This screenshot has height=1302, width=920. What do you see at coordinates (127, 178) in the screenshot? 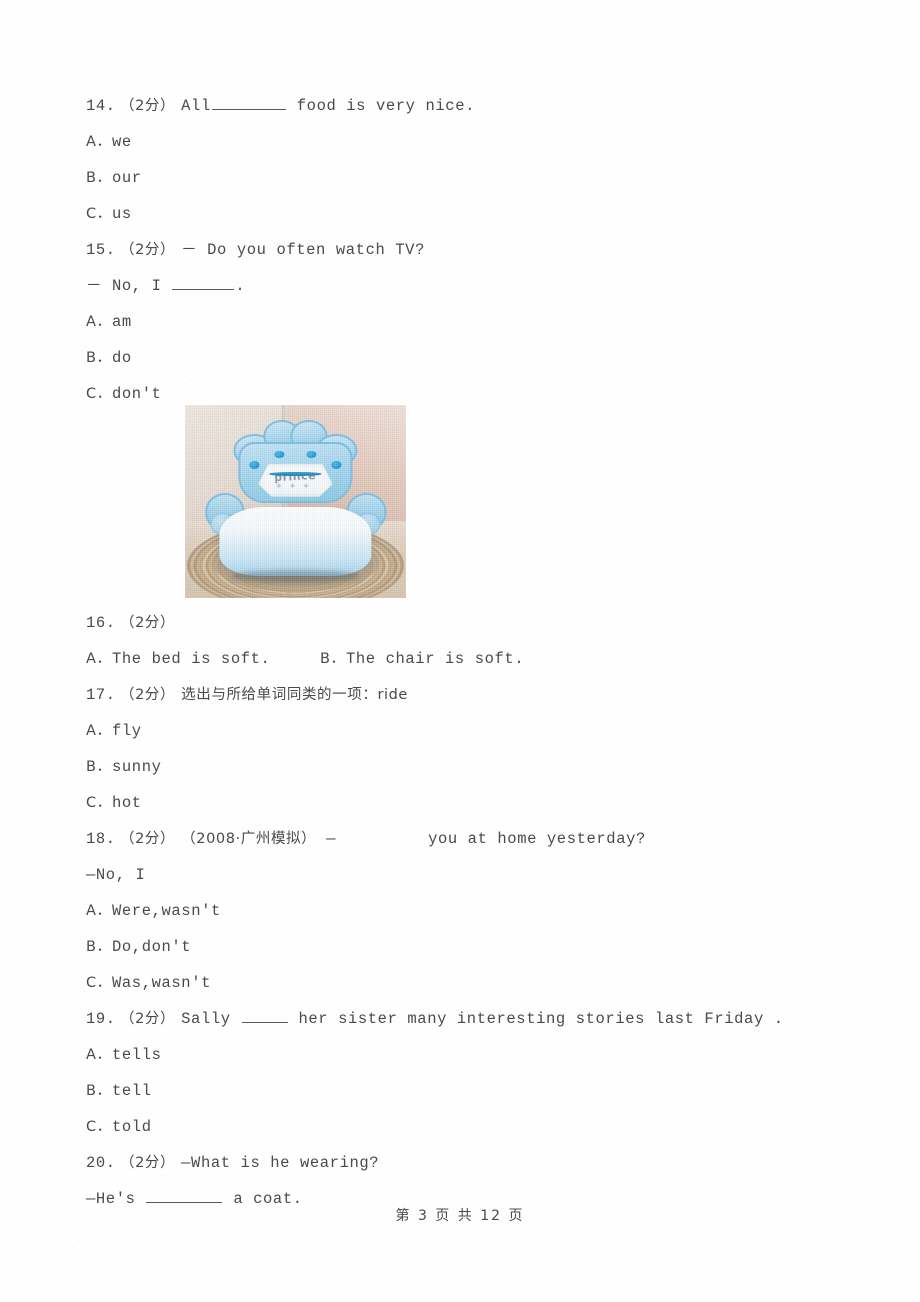
I see `option-text: our` at bounding box center [127, 178].